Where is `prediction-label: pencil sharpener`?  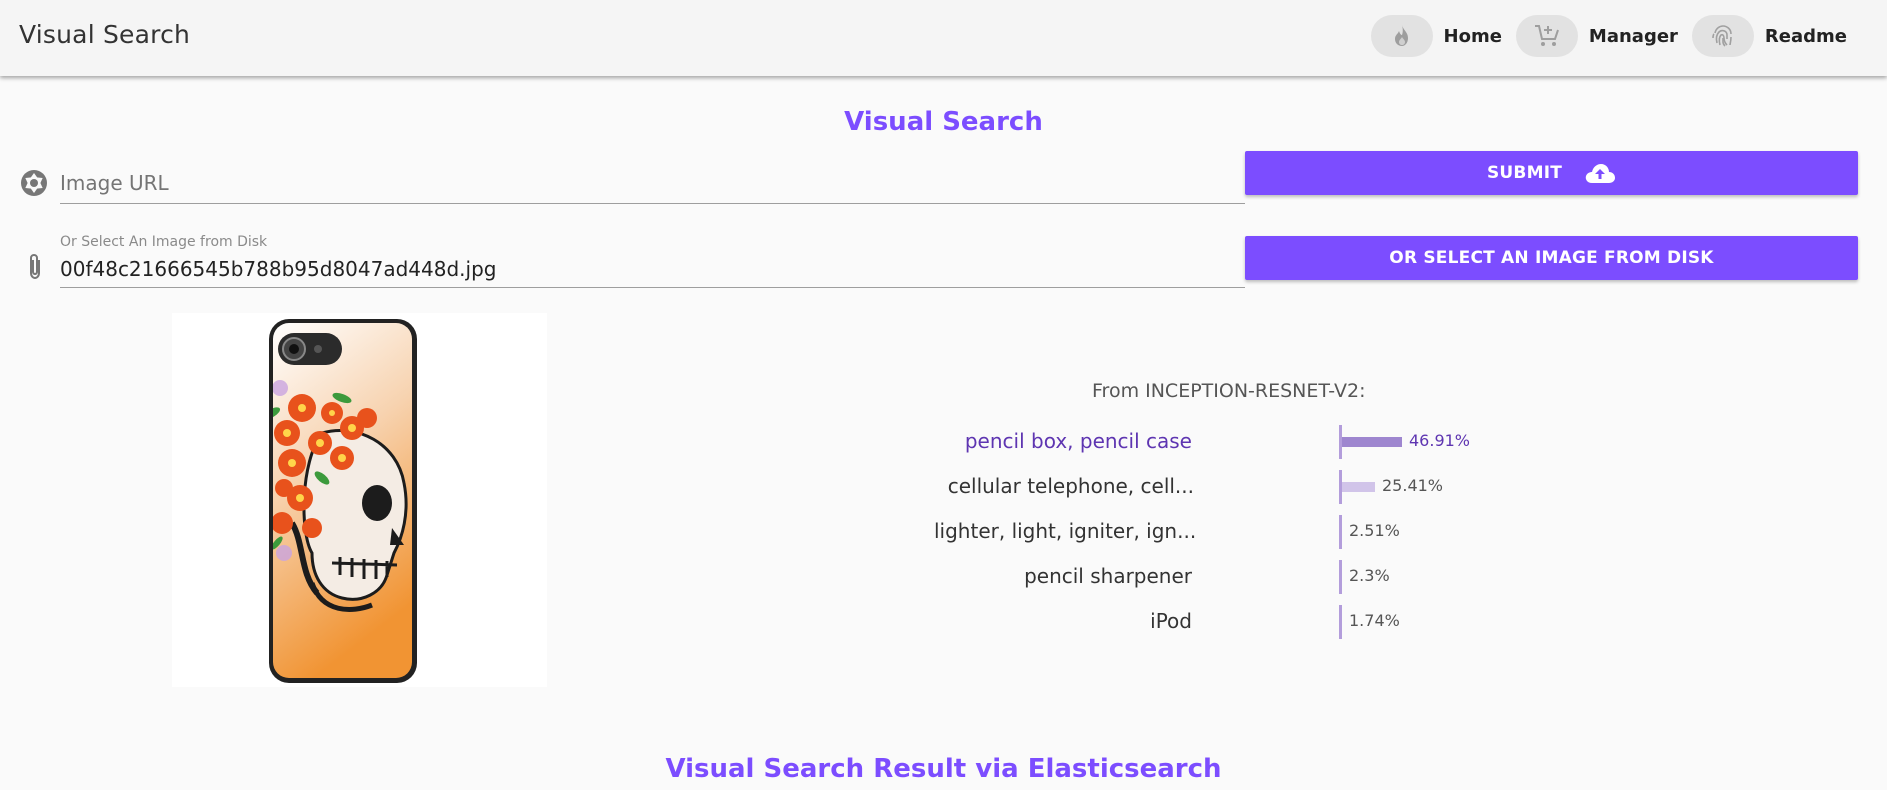
prediction-label: pencil sharpener is located at coordinates (1108, 576).